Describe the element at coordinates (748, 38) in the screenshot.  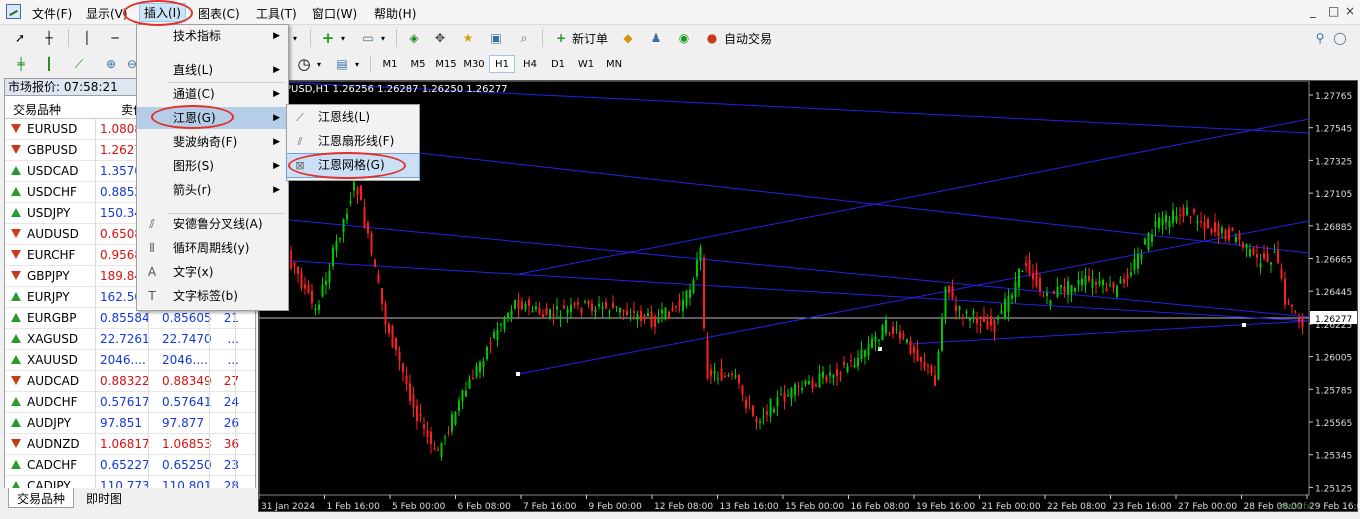
I see `auto-trading-button: 自动交易` at that location.